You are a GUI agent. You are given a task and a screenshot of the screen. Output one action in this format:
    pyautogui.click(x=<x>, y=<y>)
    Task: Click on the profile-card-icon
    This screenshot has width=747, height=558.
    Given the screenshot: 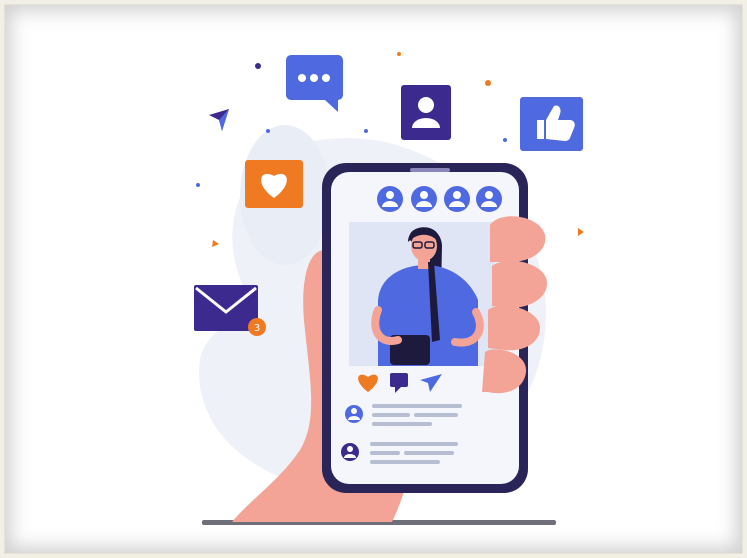 What is the action you would take?
    pyautogui.click(x=426, y=112)
    